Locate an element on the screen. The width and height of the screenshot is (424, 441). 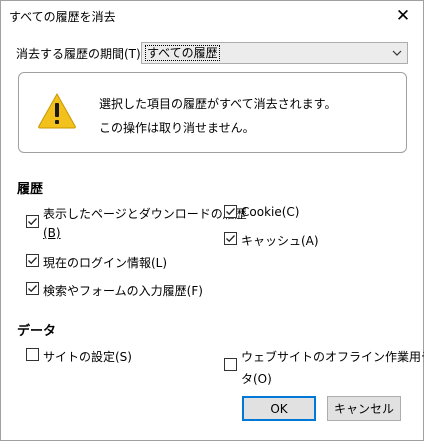
close-icon: ✕ is located at coordinates (403, 15).